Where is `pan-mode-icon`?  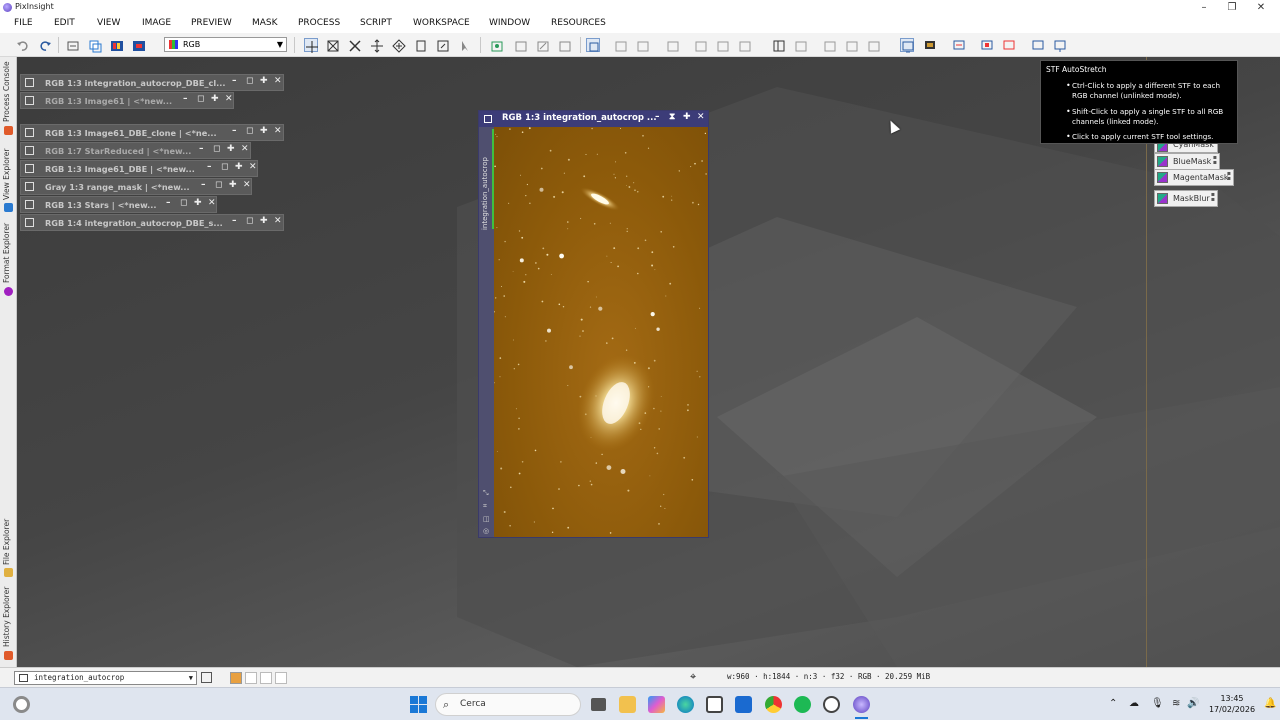 pan-mode-icon is located at coordinates (377, 45).